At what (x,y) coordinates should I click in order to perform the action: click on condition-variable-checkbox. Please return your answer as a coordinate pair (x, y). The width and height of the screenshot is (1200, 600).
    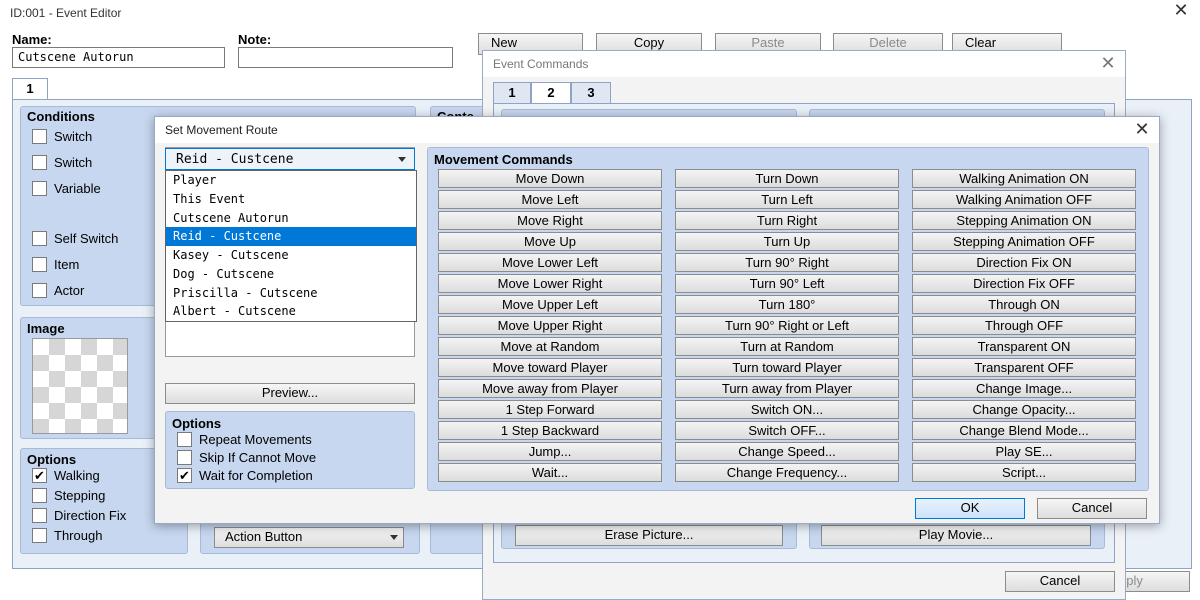
    Looking at the image, I should click on (39, 188).